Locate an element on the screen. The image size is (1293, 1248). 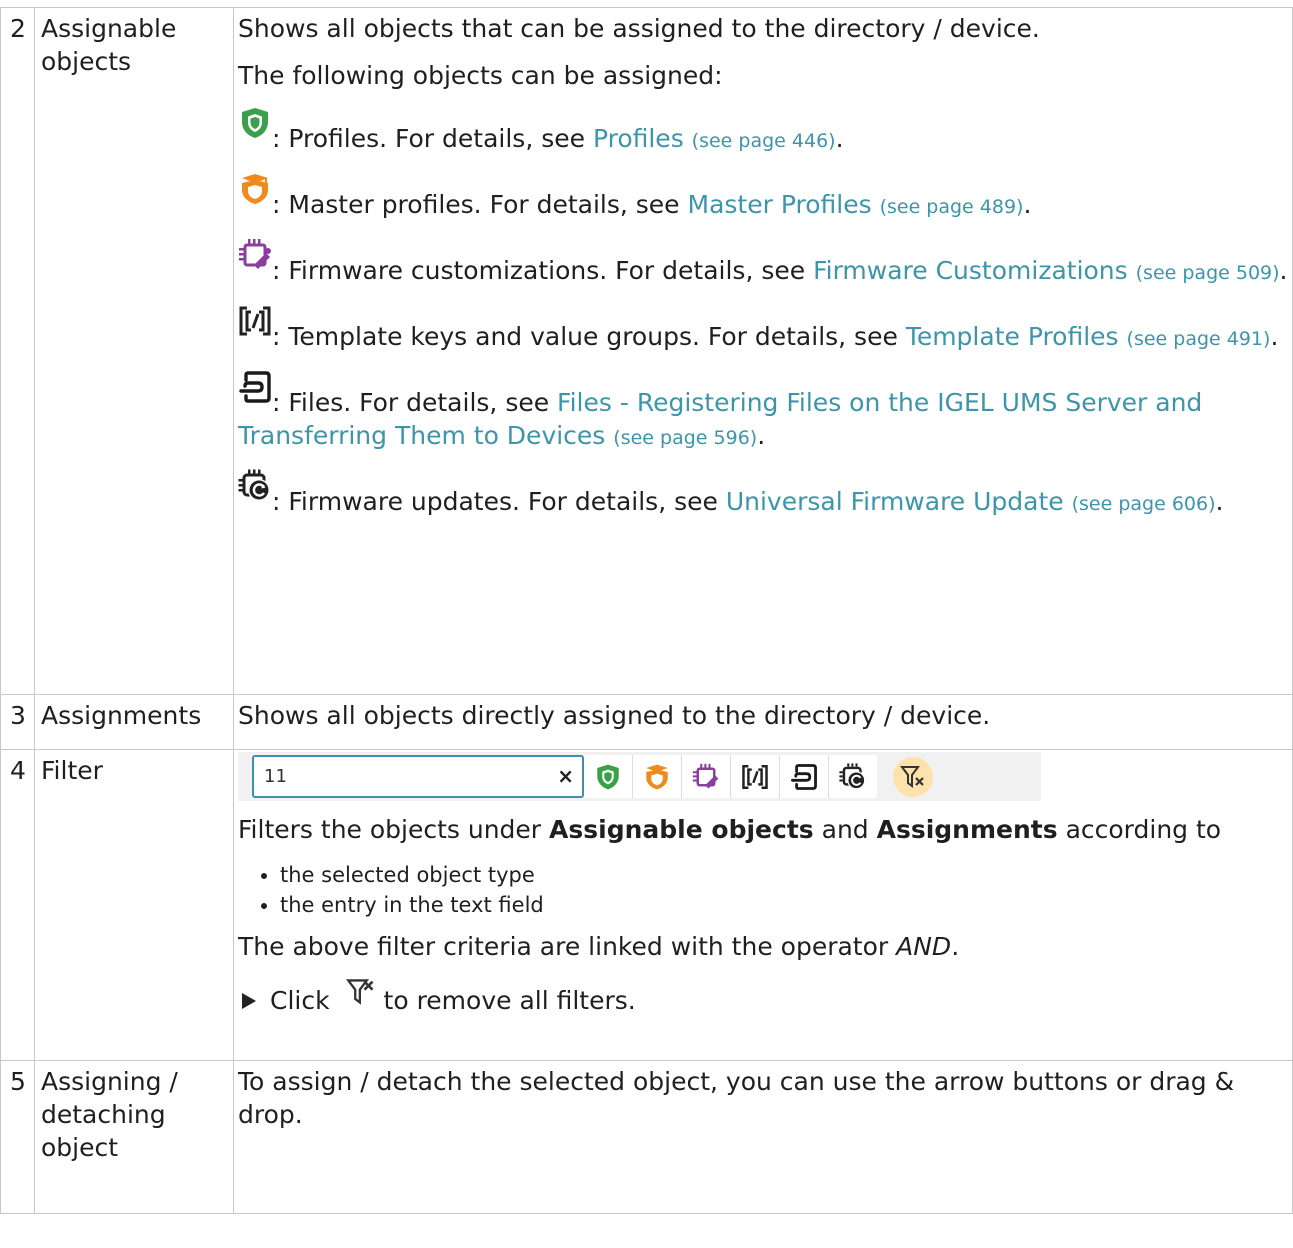
step-text: to remove all filters. is located at coordinates (509, 1000).